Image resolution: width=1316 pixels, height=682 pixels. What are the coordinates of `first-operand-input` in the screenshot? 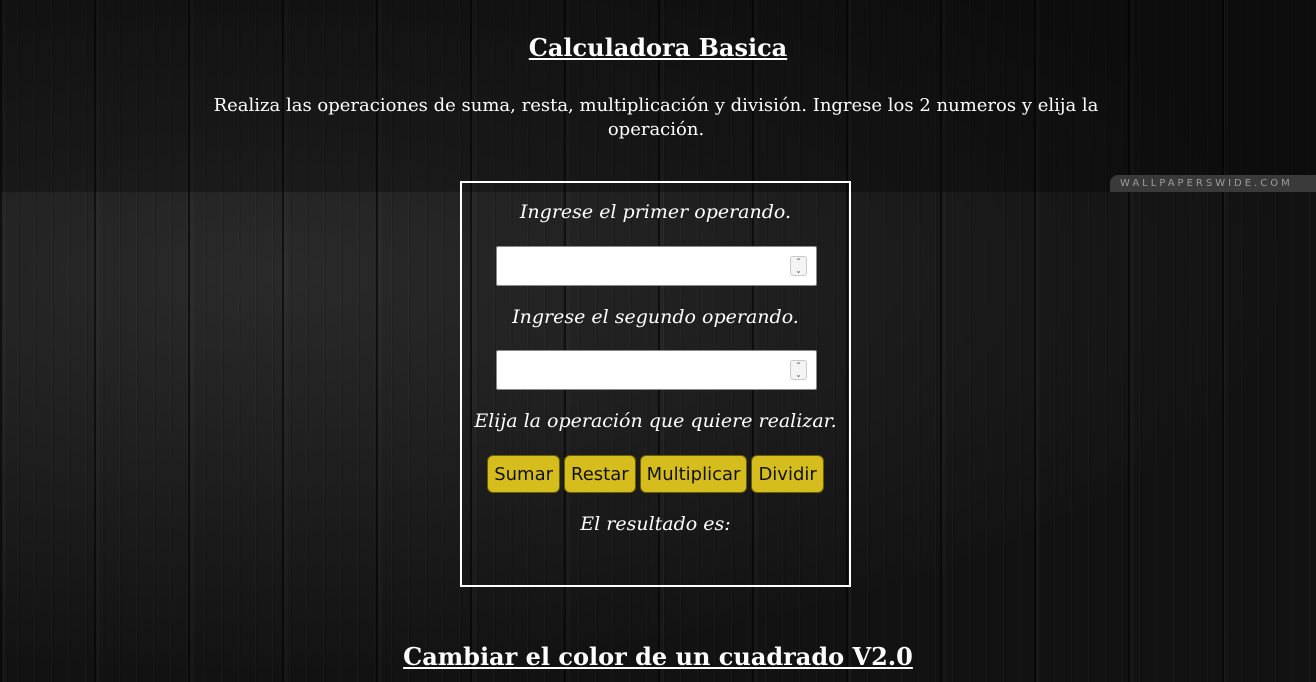 It's located at (656, 266).